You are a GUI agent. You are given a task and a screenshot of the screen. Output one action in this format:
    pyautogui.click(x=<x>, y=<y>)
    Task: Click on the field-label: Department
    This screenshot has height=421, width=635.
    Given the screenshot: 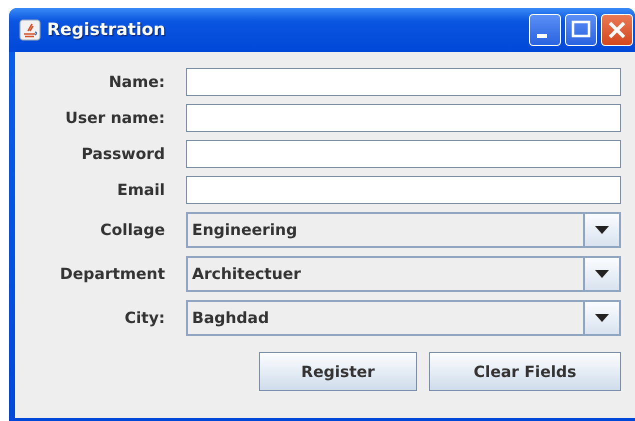 What is the action you would take?
    pyautogui.click(x=111, y=274)
    